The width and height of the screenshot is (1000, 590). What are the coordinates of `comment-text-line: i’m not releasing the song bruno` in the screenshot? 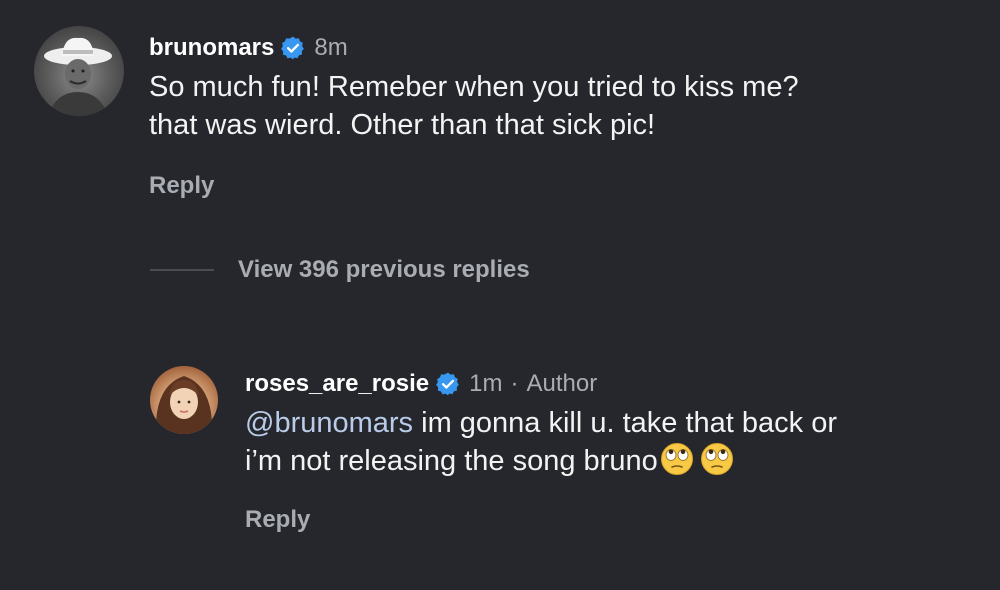 It's located at (541, 461).